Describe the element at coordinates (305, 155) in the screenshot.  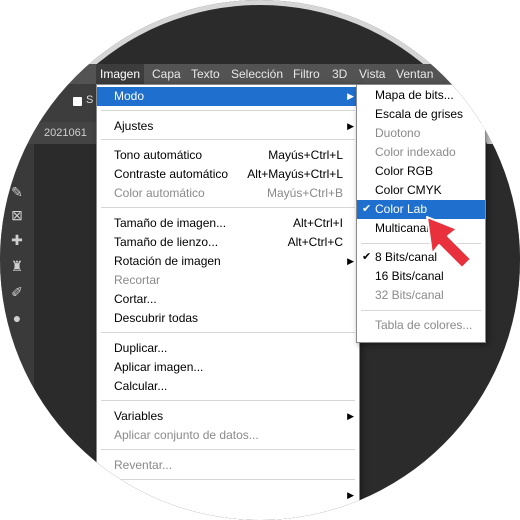
I see `shortcut-label: Mayús+Ctrl+L` at that location.